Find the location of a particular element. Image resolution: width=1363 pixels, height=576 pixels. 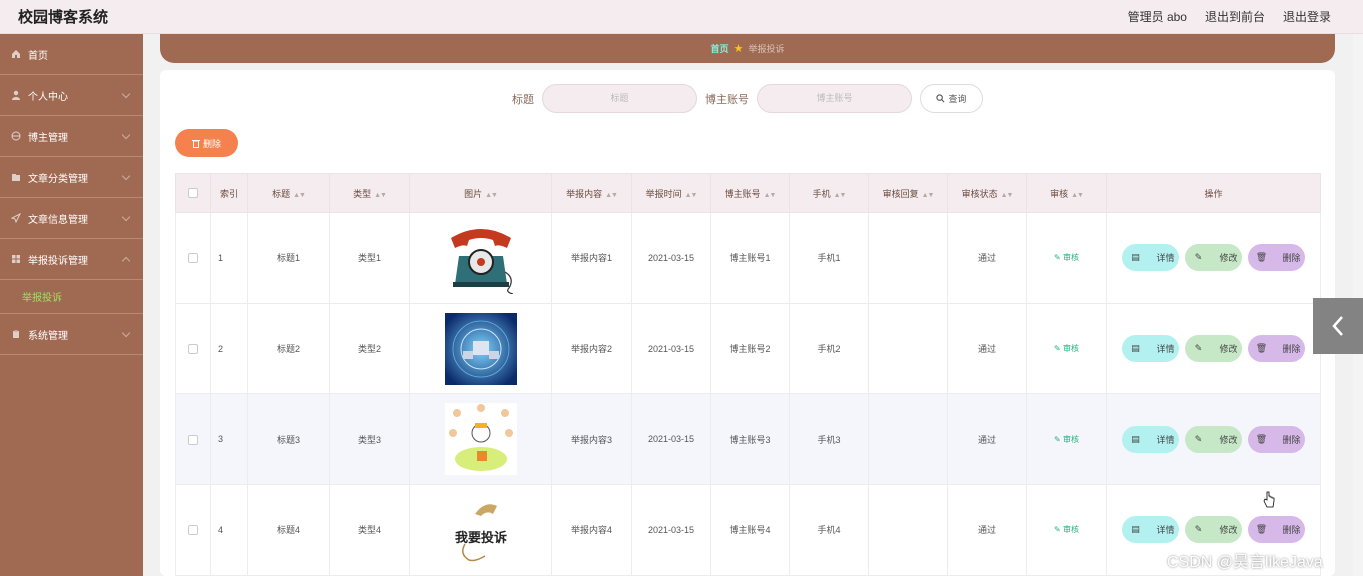

col-reply: 审核回复 ▲▼ is located at coordinates (908, 193).